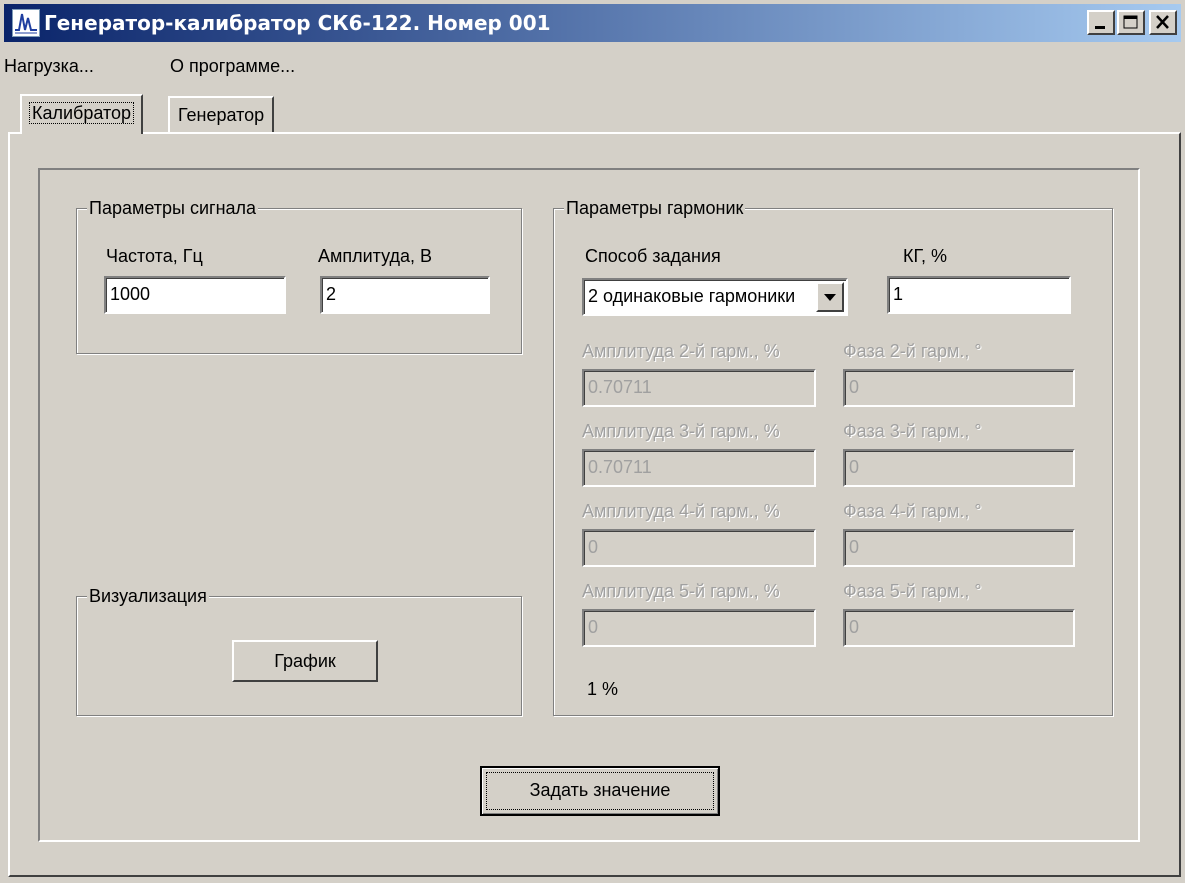  Describe the element at coordinates (655, 208) in the screenshot. I see `harmonics-params-title: Параметры гармоник` at that location.